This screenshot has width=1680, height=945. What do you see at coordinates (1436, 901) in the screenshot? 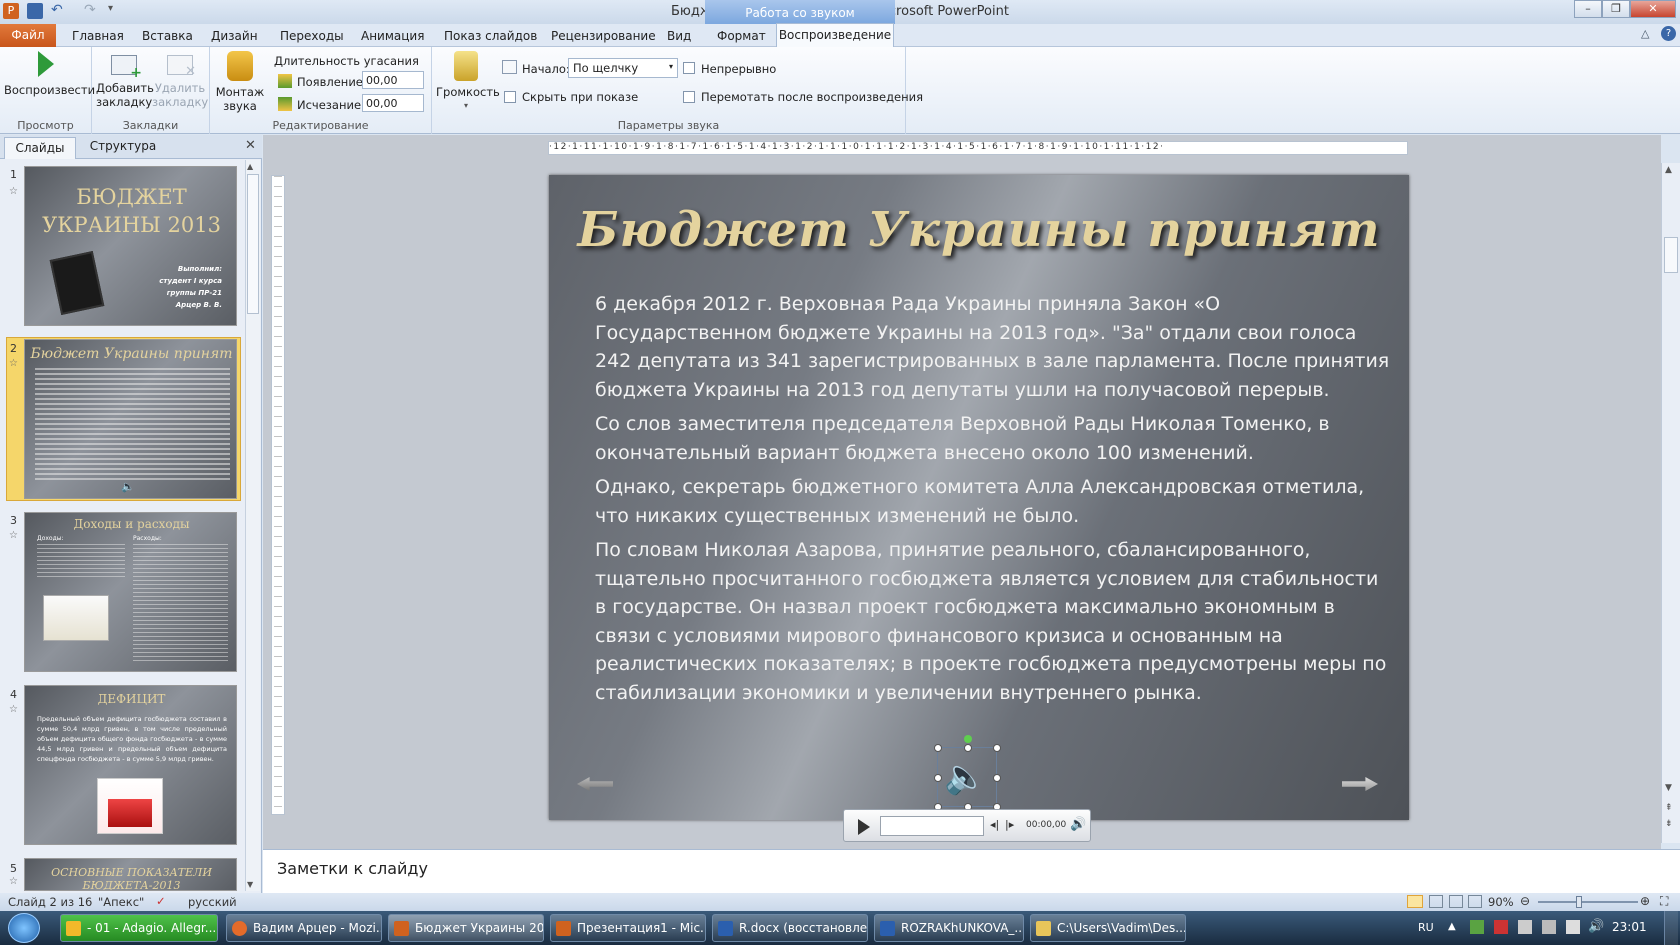
I see `slide-sorter-icon` at bounding box center [1436, 901].